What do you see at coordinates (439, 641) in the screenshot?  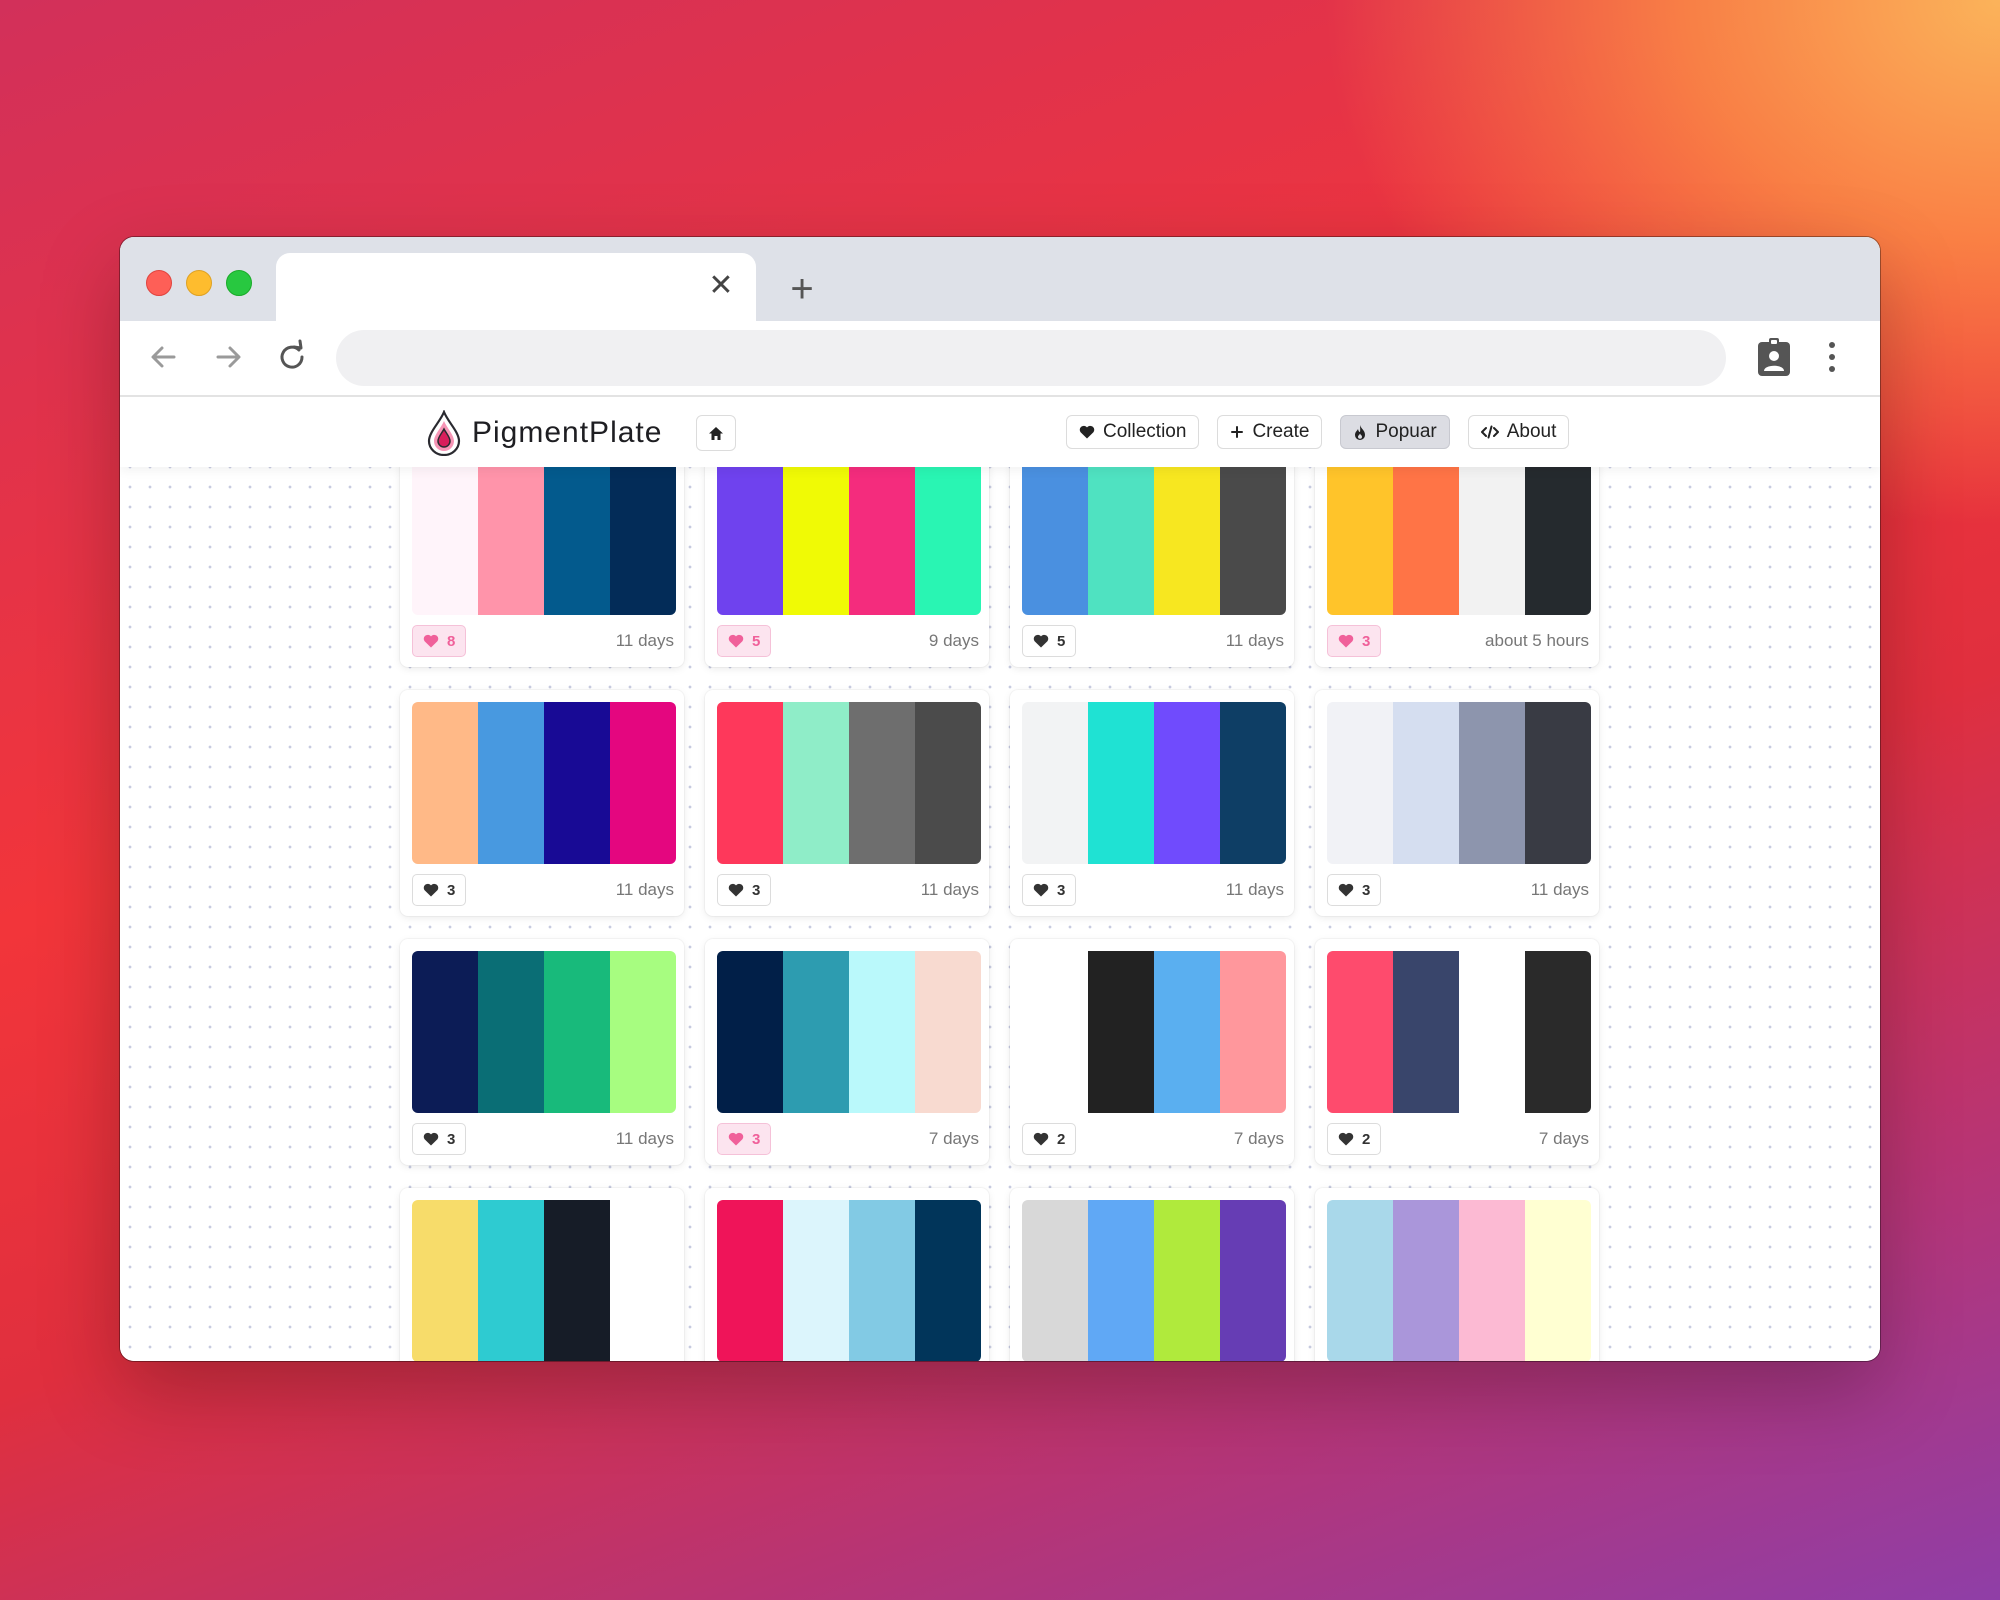 I see `like-button: 8` at bounding box center [439, 641].